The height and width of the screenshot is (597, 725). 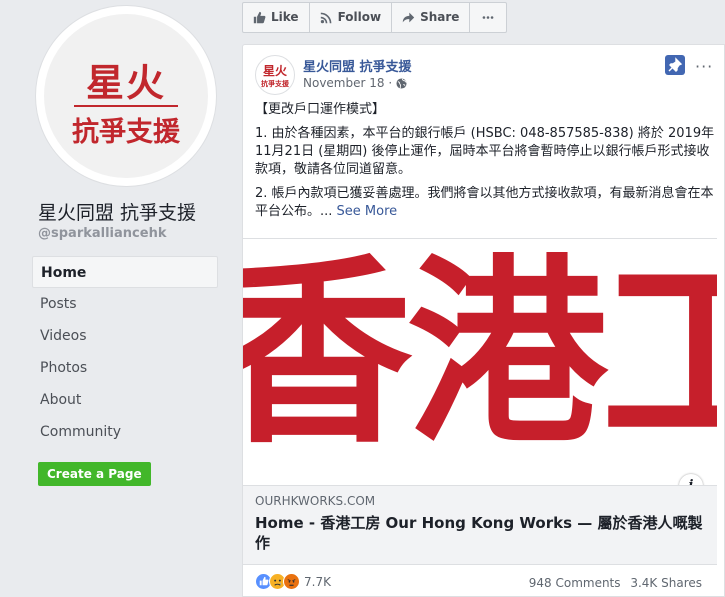 I want to click on more-options-button, so click(x=488, y=17).